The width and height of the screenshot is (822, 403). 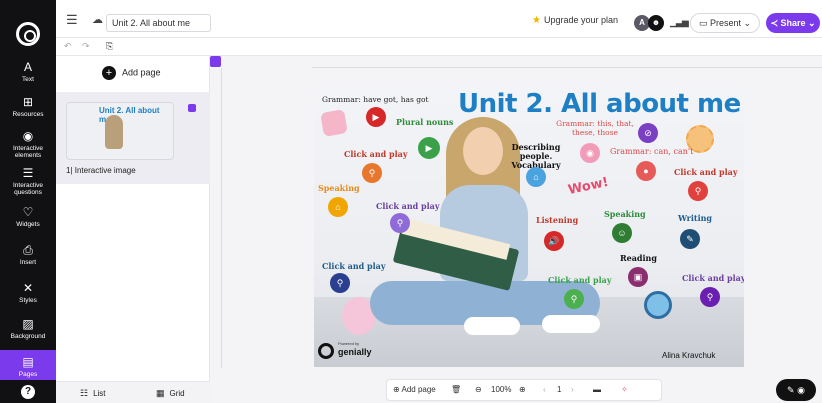 What do you see at coordinates (557, 220) in the screenshot?
I see `listening-label: Listening` at bounding box center [557, 220].